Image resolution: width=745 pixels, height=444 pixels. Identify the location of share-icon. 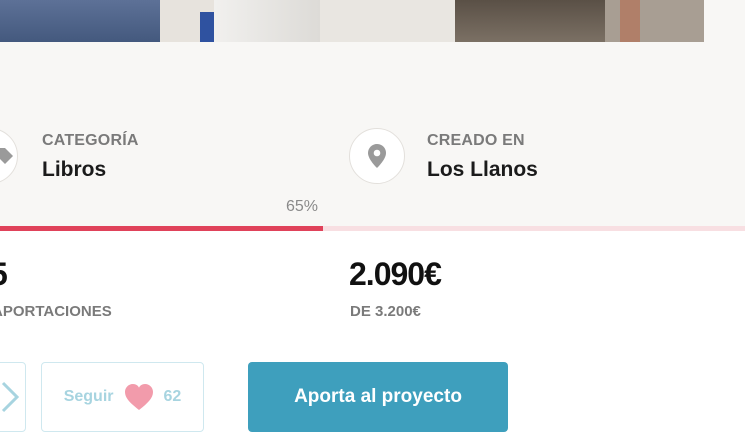
(10, 397).